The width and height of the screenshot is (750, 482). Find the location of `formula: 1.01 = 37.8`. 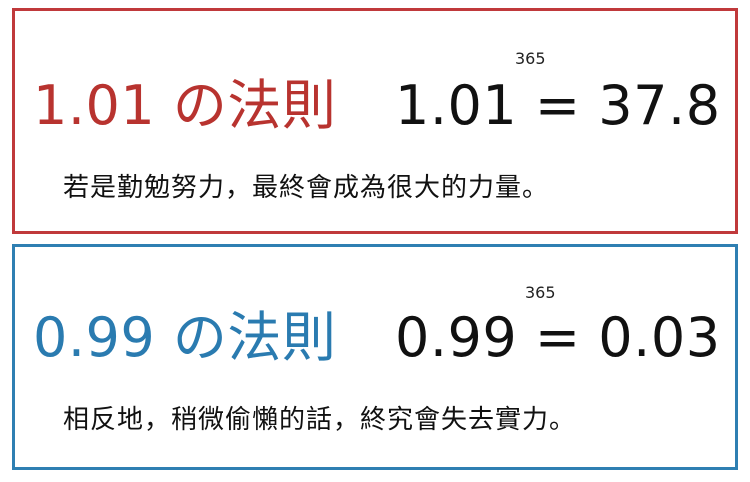

formula: 1.01 = 37.8 is located at coordinates (558, 105).